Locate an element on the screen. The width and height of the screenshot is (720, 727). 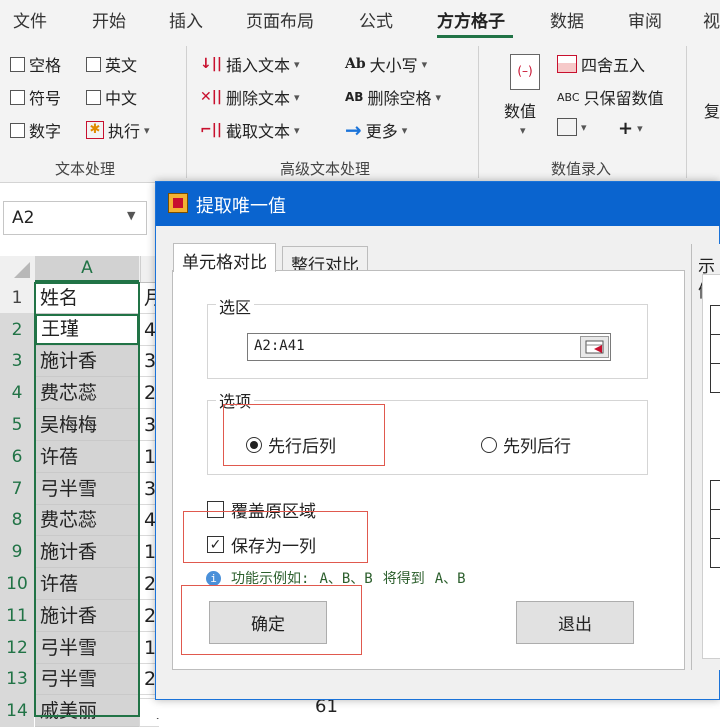
header-cell-name: 姓名 is located at coordinates (87, 298).